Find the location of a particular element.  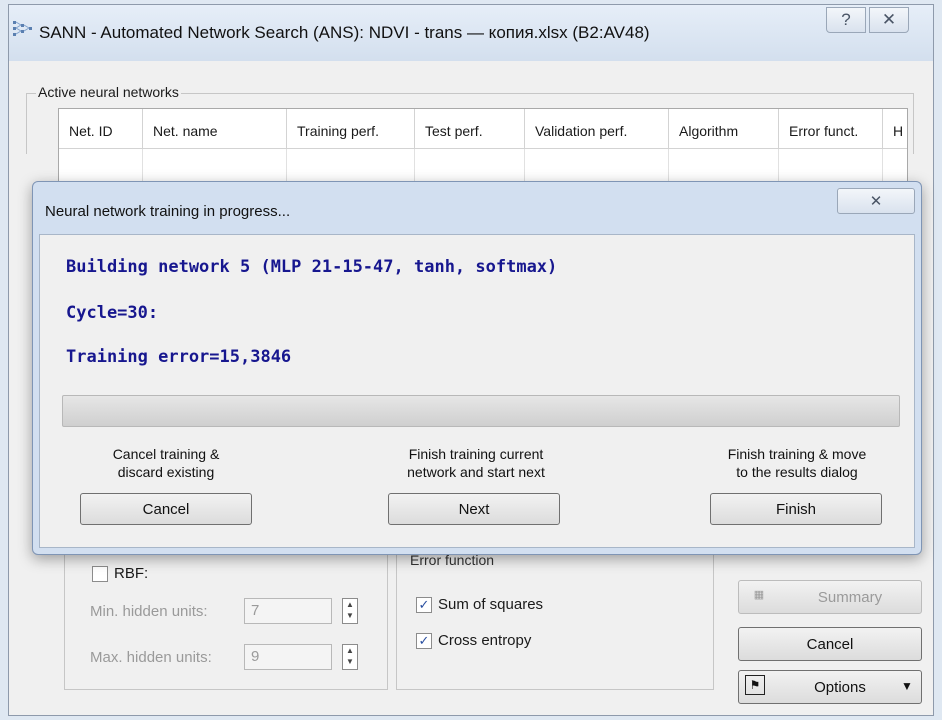

training-progress-bar is located at coordinates (481, 411).